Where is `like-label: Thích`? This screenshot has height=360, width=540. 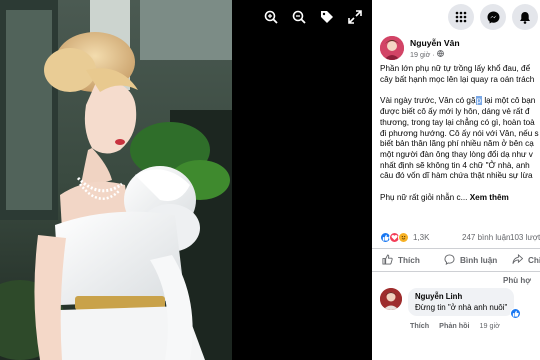
like-label: Thích is located at coordinates (409, 260).